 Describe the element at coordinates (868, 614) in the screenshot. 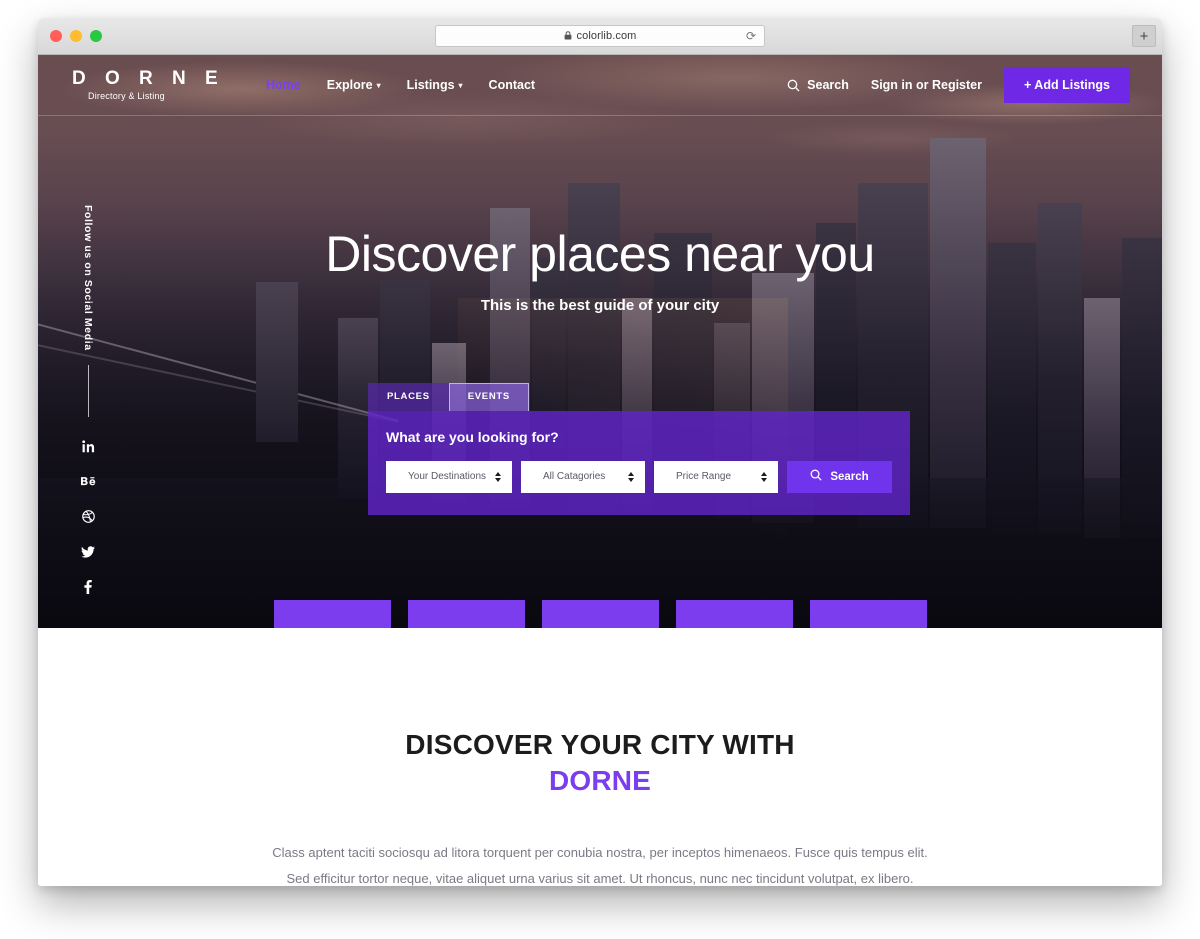

I see `category-card-cinema: Cinema` at that location.